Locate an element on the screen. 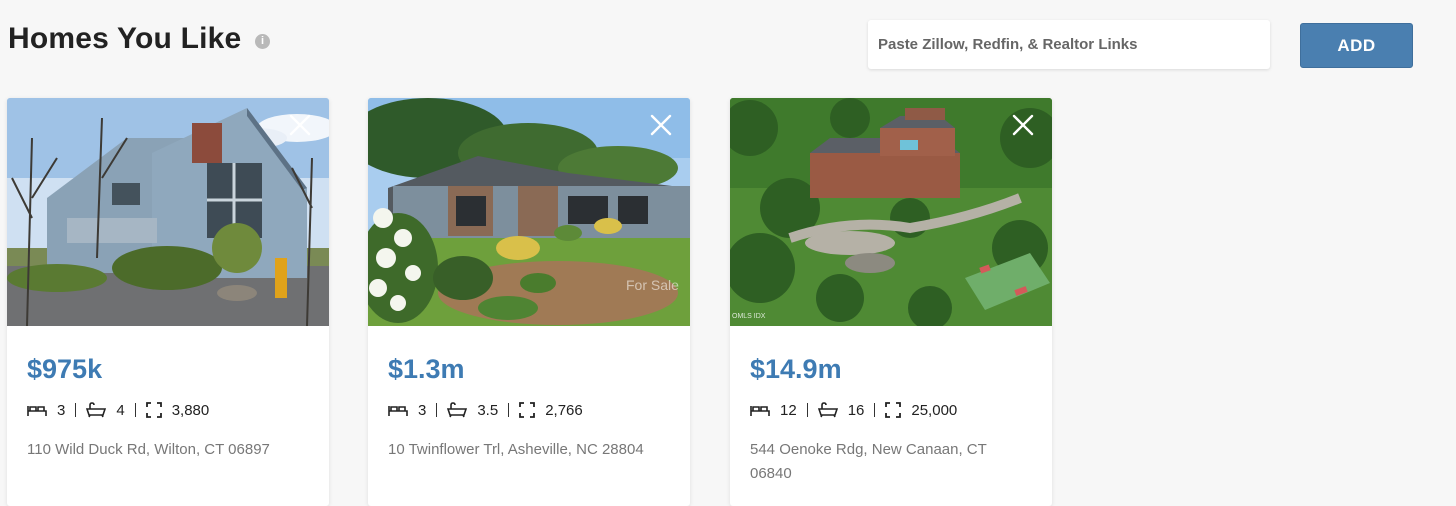 The image size is (1456, 506). baths-count: 3.5 is located at coordinates (488, 410).